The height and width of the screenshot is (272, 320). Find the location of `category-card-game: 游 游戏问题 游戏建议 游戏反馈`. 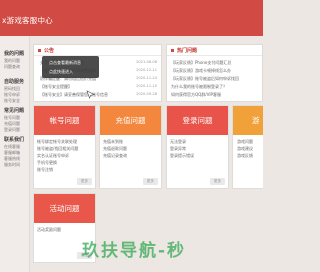

category-card-game: 游 游戏问题 游戏建议 游戏反馈 is located at coordinates (247, 147).